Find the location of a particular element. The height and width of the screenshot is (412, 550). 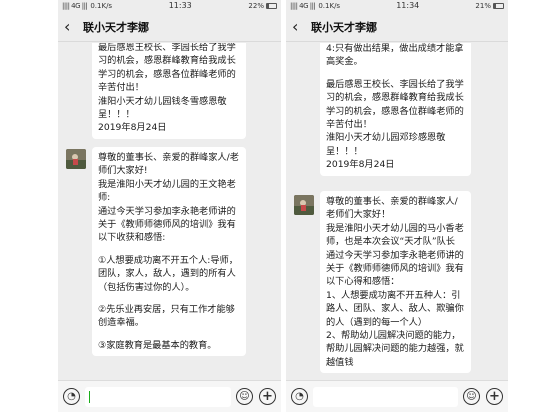

message-line: 尊敬的董事长、亲爱的群峰家人/老师们大家好! is located at coordinates (168, 164).